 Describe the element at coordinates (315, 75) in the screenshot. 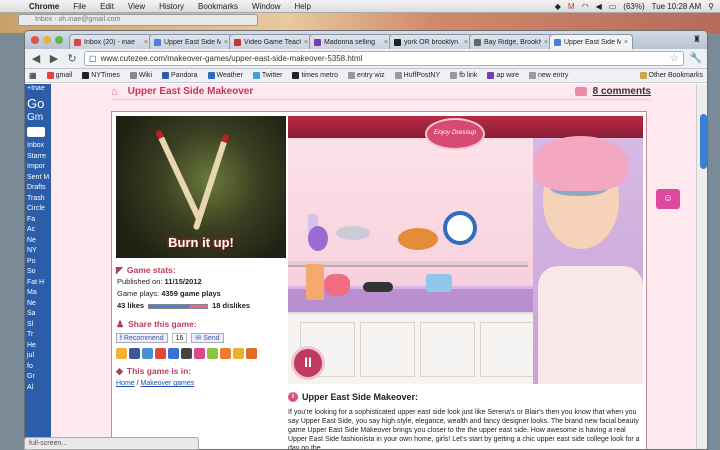

I see `bookmark-times-metro: times metro` at that location.